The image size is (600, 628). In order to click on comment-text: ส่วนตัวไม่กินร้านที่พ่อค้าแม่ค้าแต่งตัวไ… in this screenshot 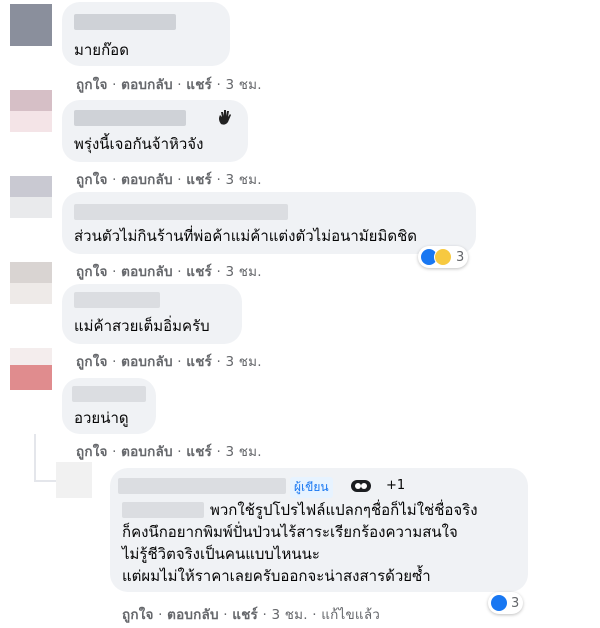, I will do `click(245, 236)`.